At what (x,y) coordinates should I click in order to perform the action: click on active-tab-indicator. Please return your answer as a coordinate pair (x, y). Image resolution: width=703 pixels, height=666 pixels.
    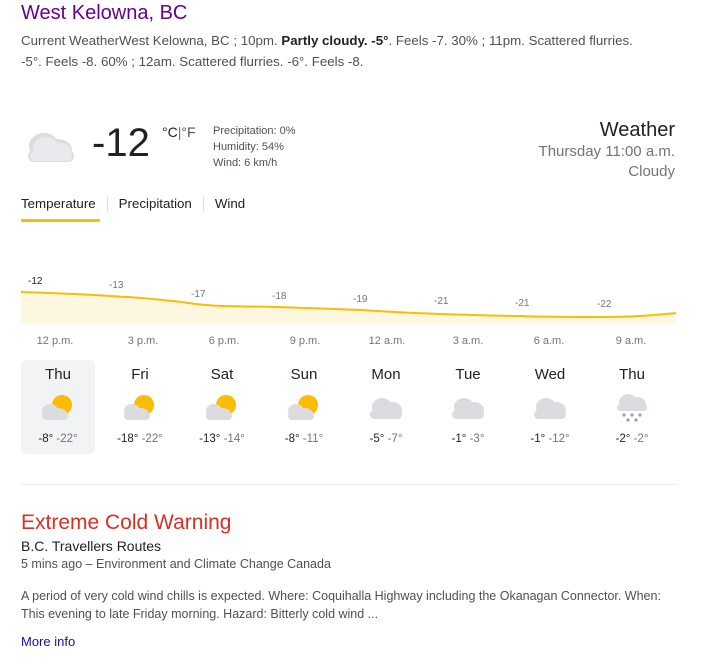
    Looking at the image, I should click on (60, 220).